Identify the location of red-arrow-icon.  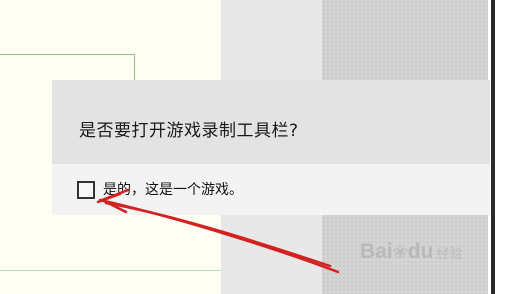
(218, 231).